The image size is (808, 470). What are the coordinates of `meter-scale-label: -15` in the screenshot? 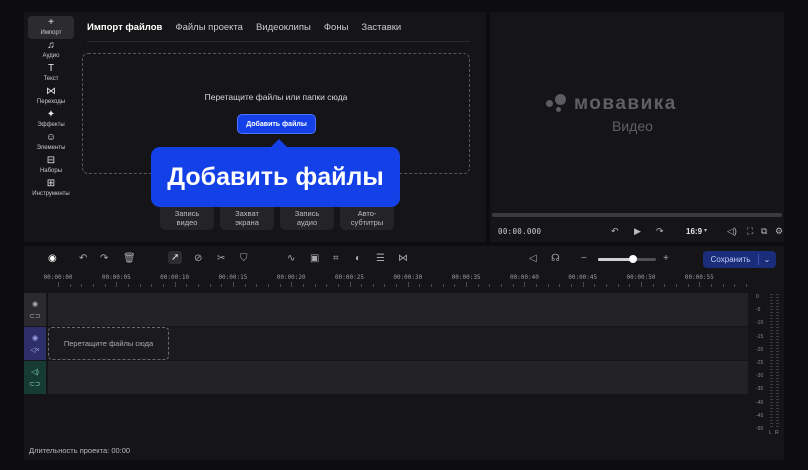 It's located at (760, 336).